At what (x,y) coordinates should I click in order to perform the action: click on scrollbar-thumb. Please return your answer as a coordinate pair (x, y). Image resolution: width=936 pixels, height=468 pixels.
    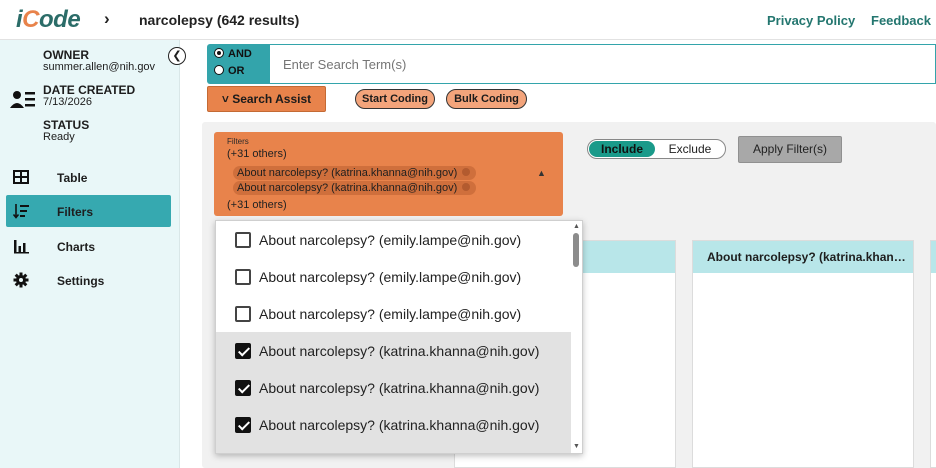
    Looking at the image, I should click on (576, 250).